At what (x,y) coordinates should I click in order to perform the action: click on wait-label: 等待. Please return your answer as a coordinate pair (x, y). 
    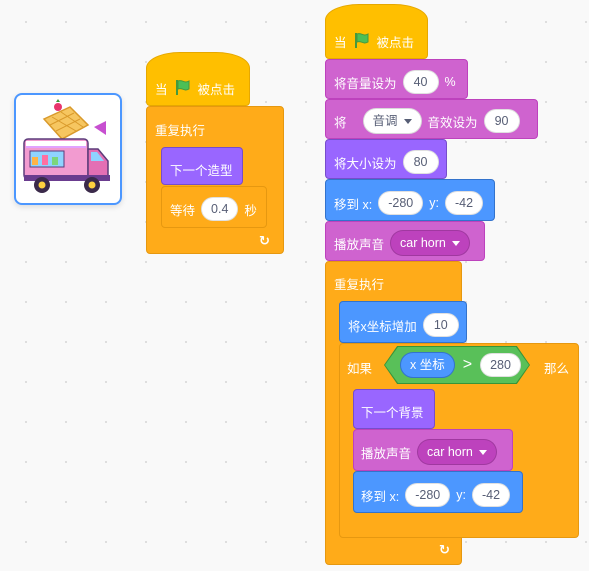
    Looking at the image, I should click on (183, 210).